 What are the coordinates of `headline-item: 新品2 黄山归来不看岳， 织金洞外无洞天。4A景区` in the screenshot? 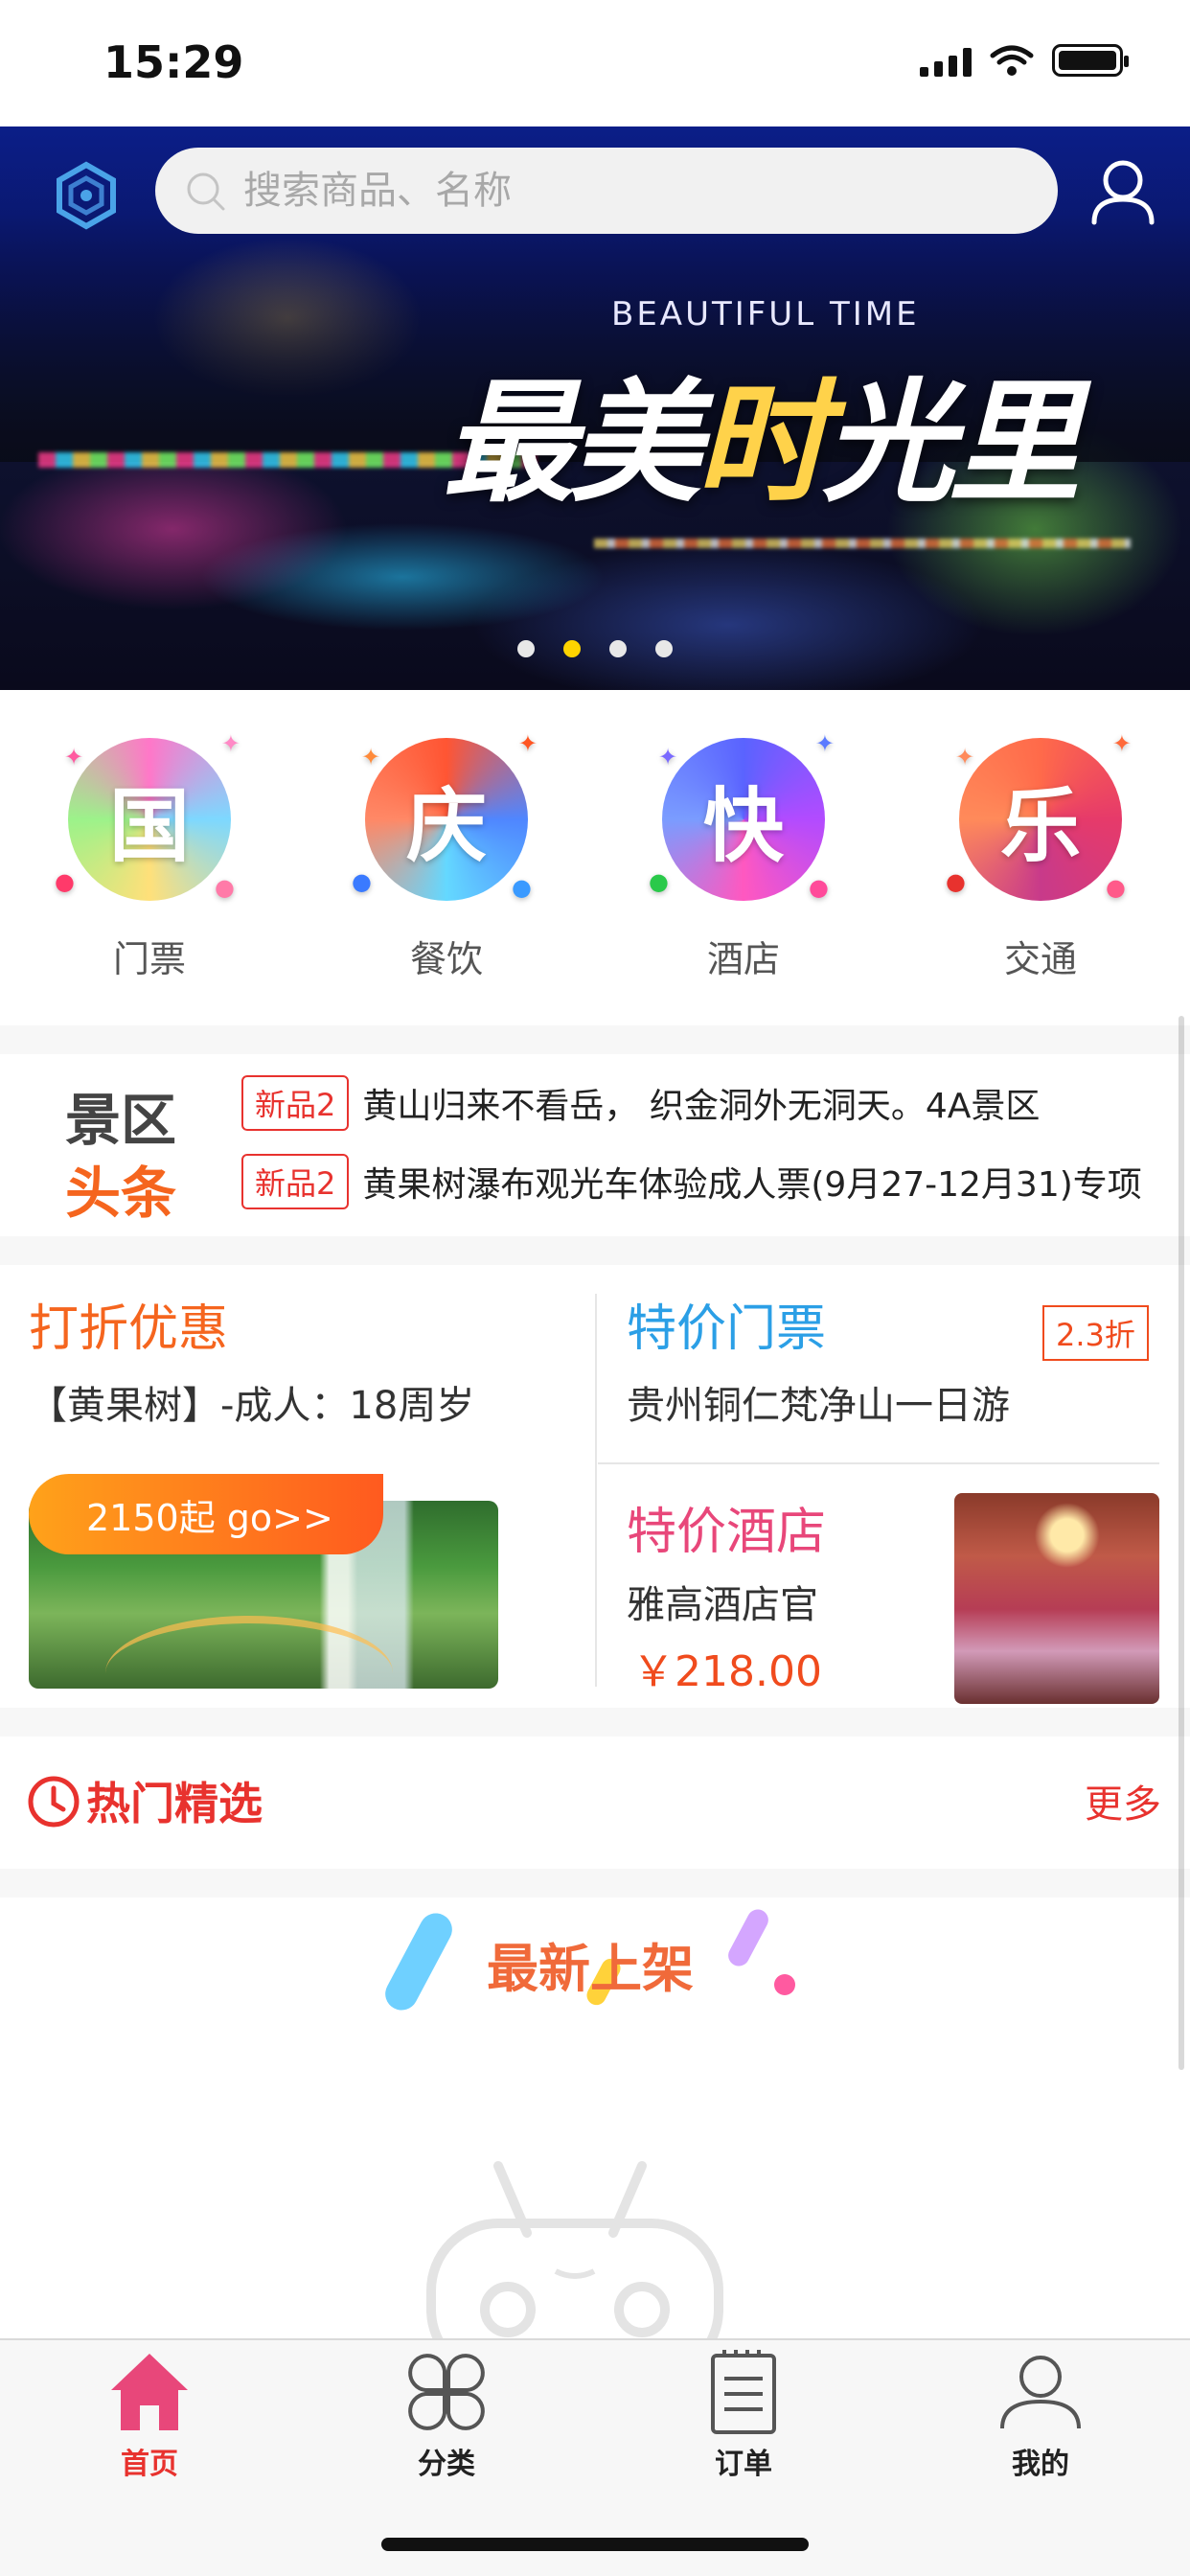 It's located at (640, 1103).